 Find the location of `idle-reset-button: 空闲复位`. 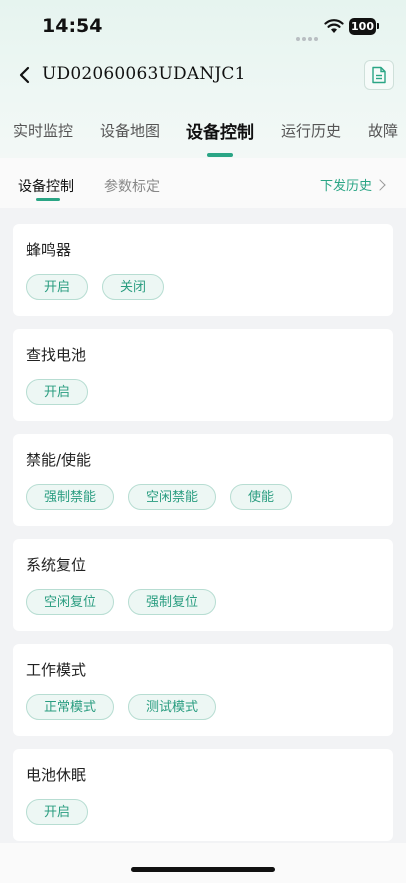

idle-reset-button: 空闲复位 is located at coordinates (70, 602).